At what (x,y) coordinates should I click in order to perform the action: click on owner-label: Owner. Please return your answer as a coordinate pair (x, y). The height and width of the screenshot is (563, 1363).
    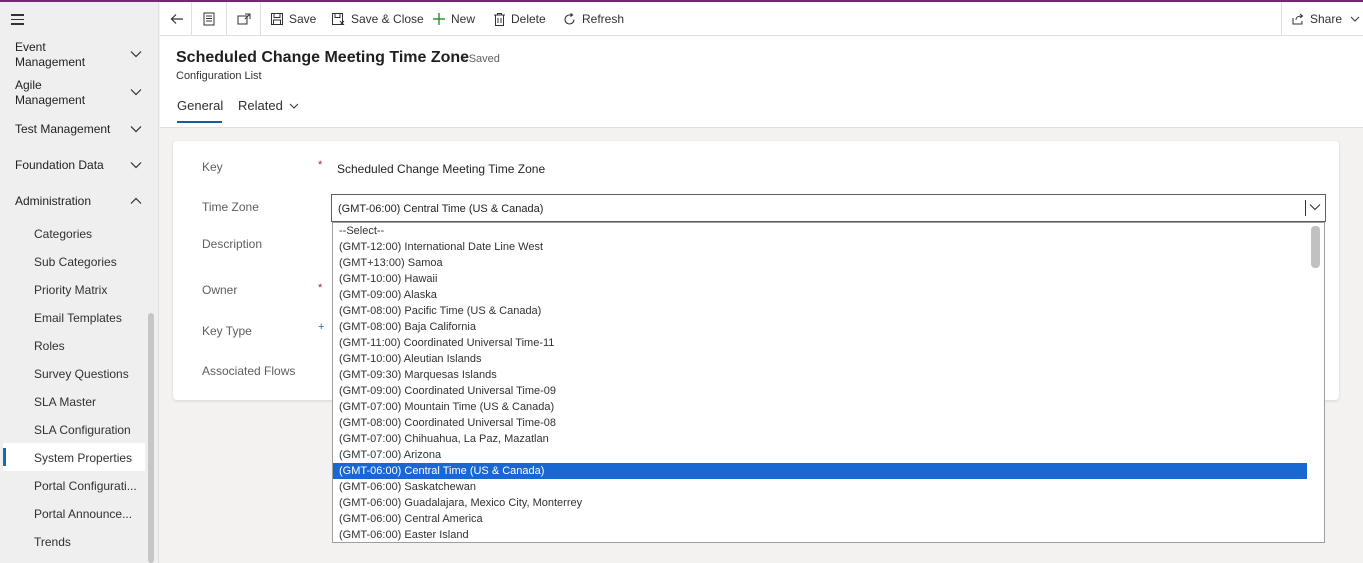
    Looking at the image, I should click on (220, 290).